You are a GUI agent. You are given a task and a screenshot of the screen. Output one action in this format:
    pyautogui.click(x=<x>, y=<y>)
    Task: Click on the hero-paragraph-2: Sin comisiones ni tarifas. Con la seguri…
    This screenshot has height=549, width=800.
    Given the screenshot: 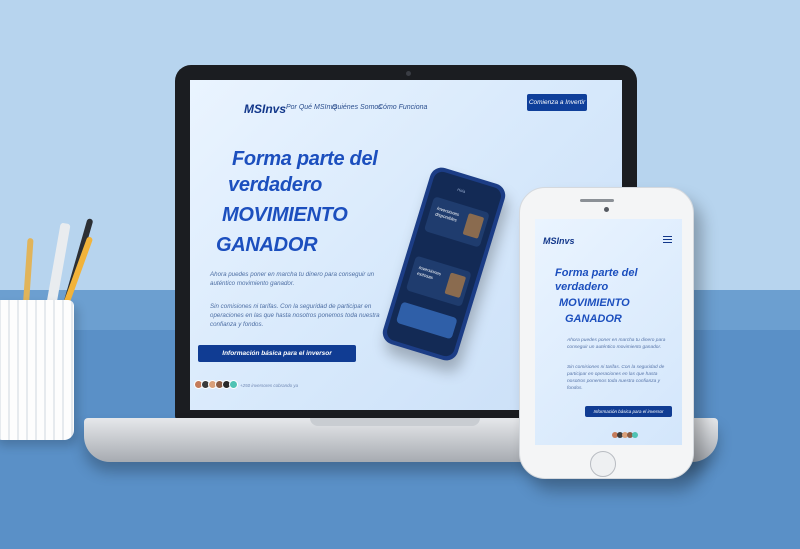 What is the action you would take?
    pyautogui.click(x=295, y=315)
    